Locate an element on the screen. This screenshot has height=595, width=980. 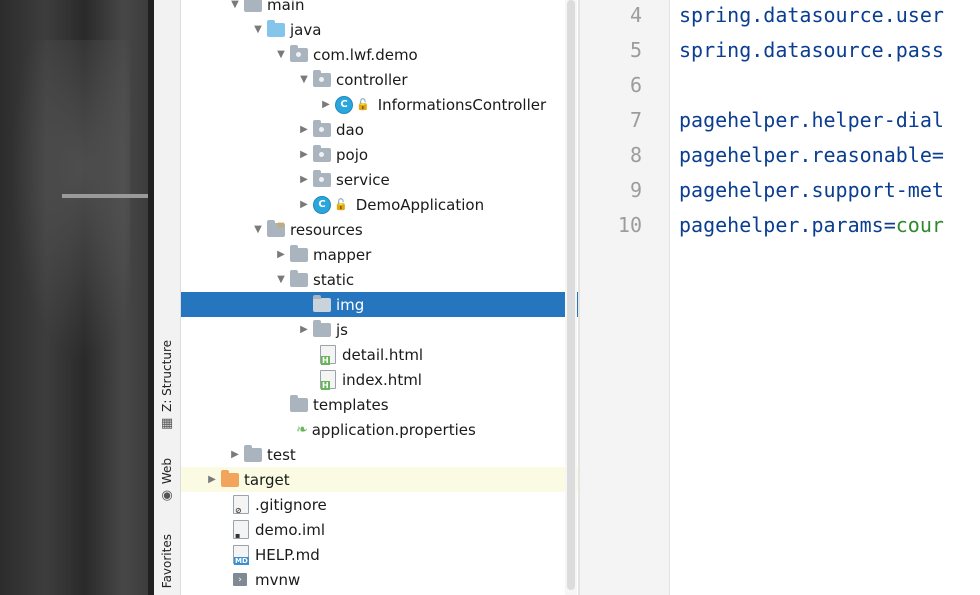
tool-tab-structure: Z: Structure ▦ is located at coordinates (167, 385).